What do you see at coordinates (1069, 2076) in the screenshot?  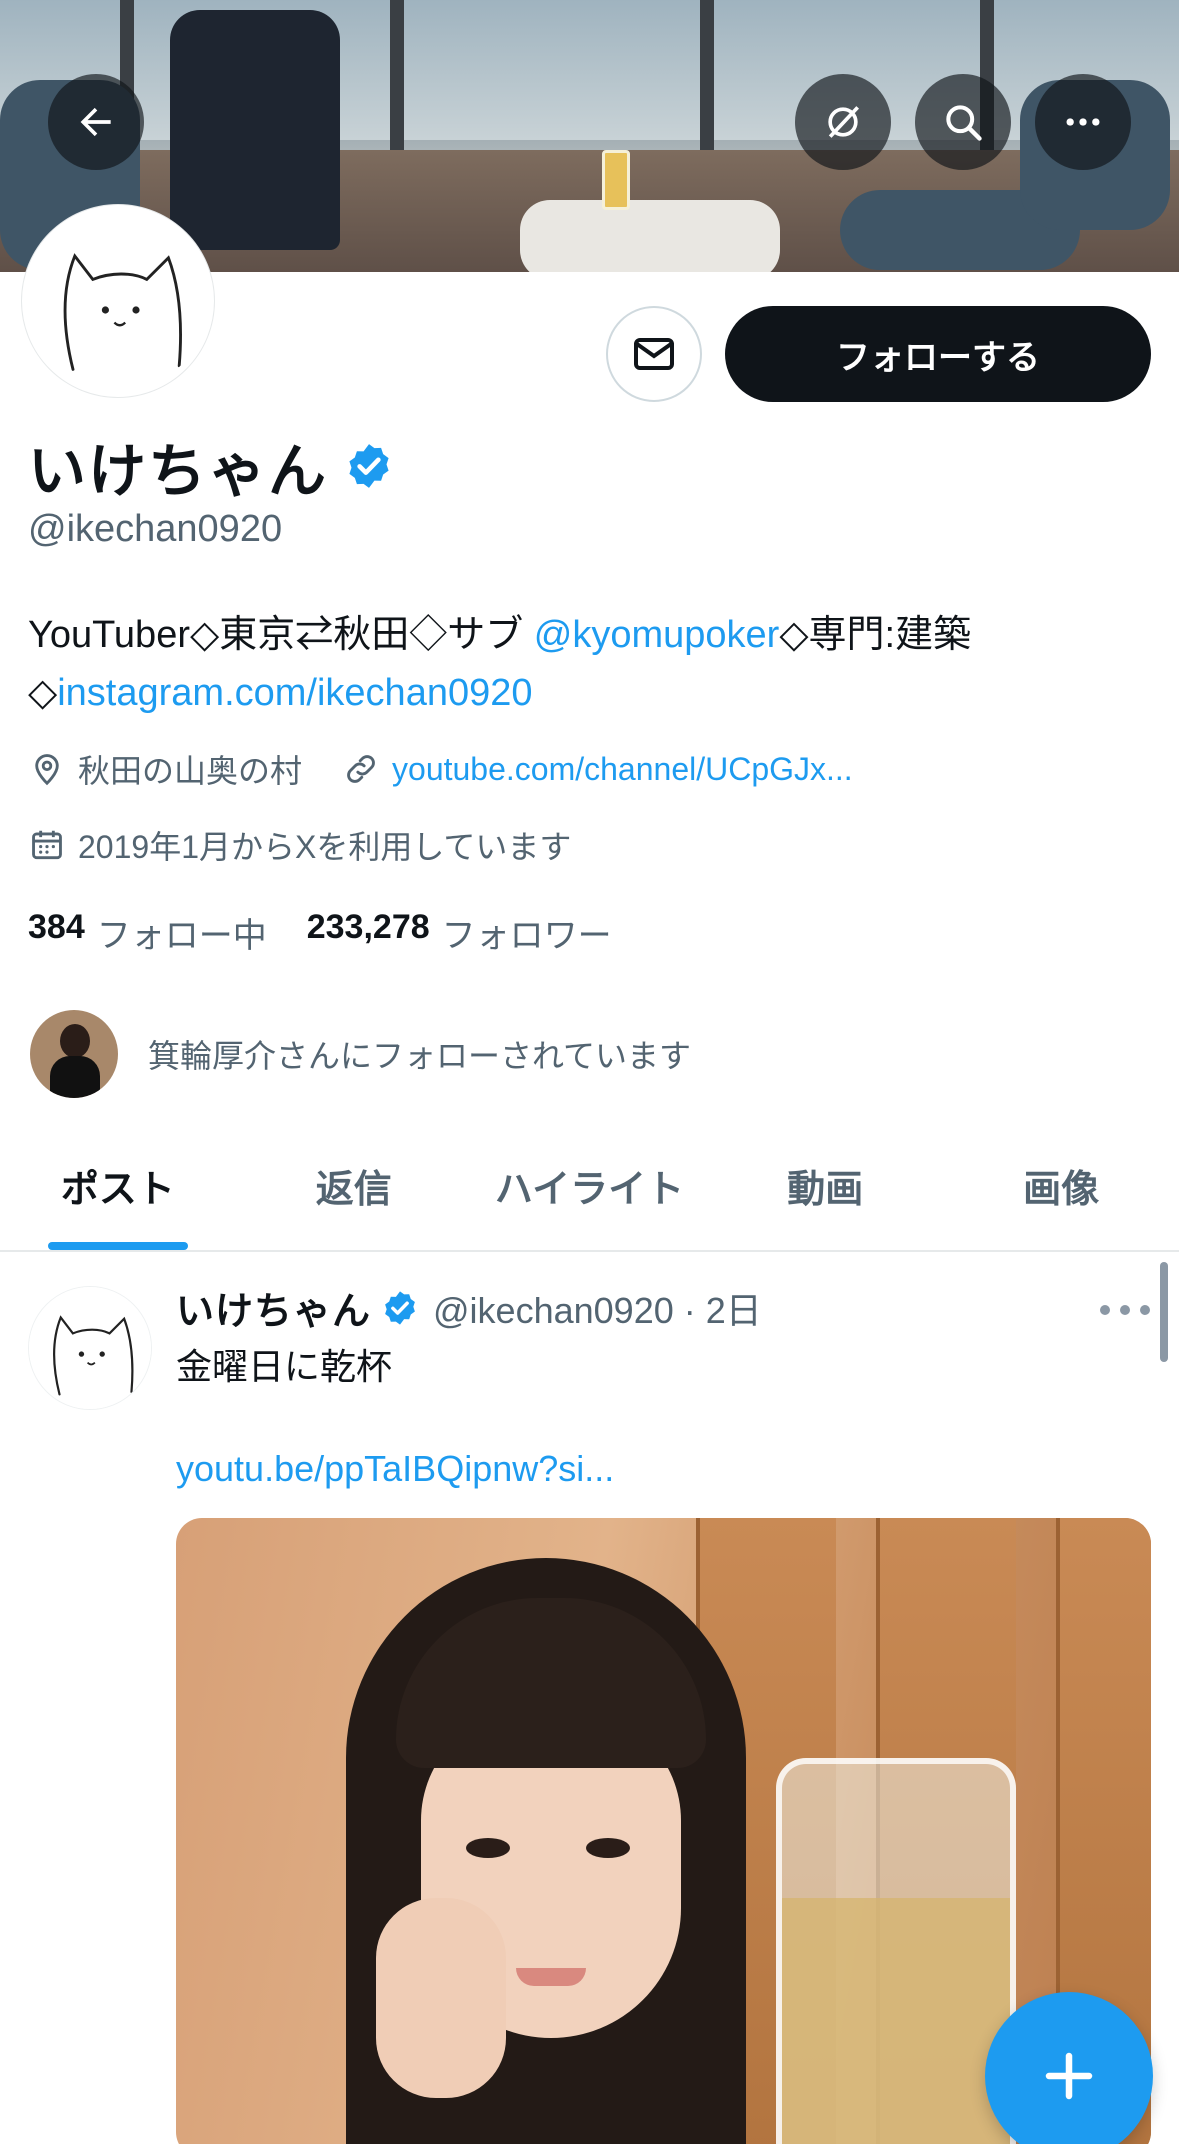 I see `plus-icon` at bounding box center [1069, 2076].